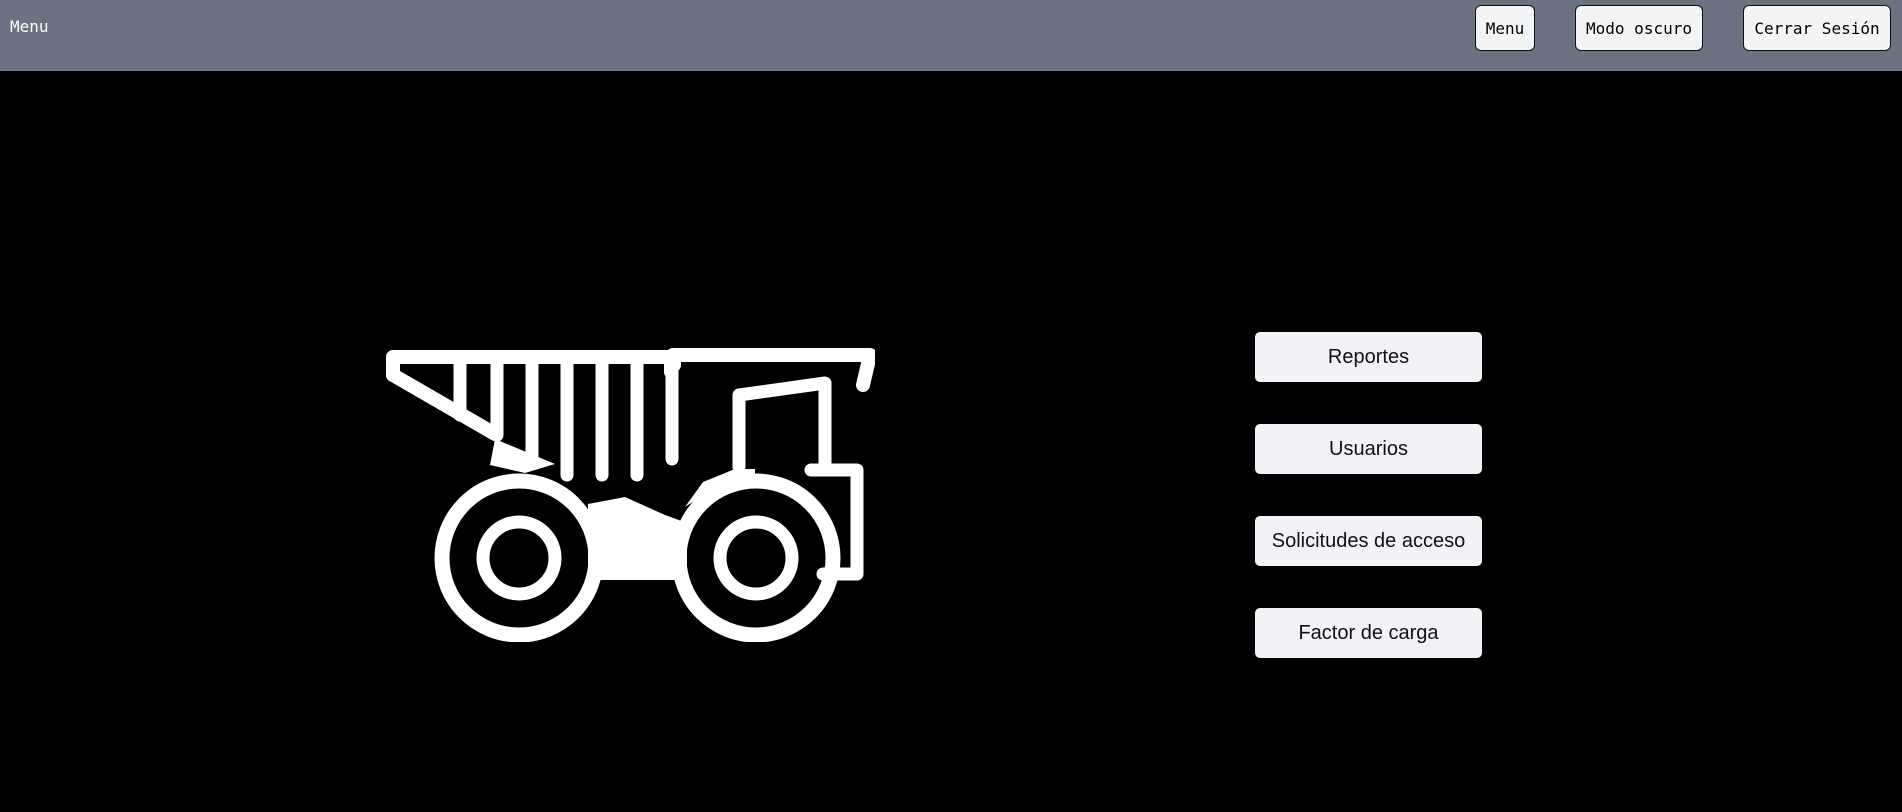 This screenshot has width=1902, height=812. I want to click on factor-carga-button: Factor de carga, so click(1368, 633).